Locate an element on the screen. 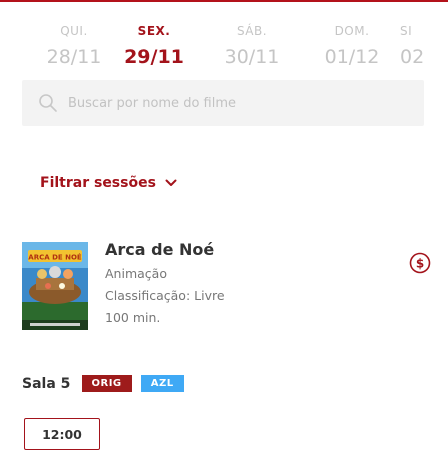 The height and width of the screenshot is (467, 448). date-tab-date: 28/11 is located at coordinates (74, 57).